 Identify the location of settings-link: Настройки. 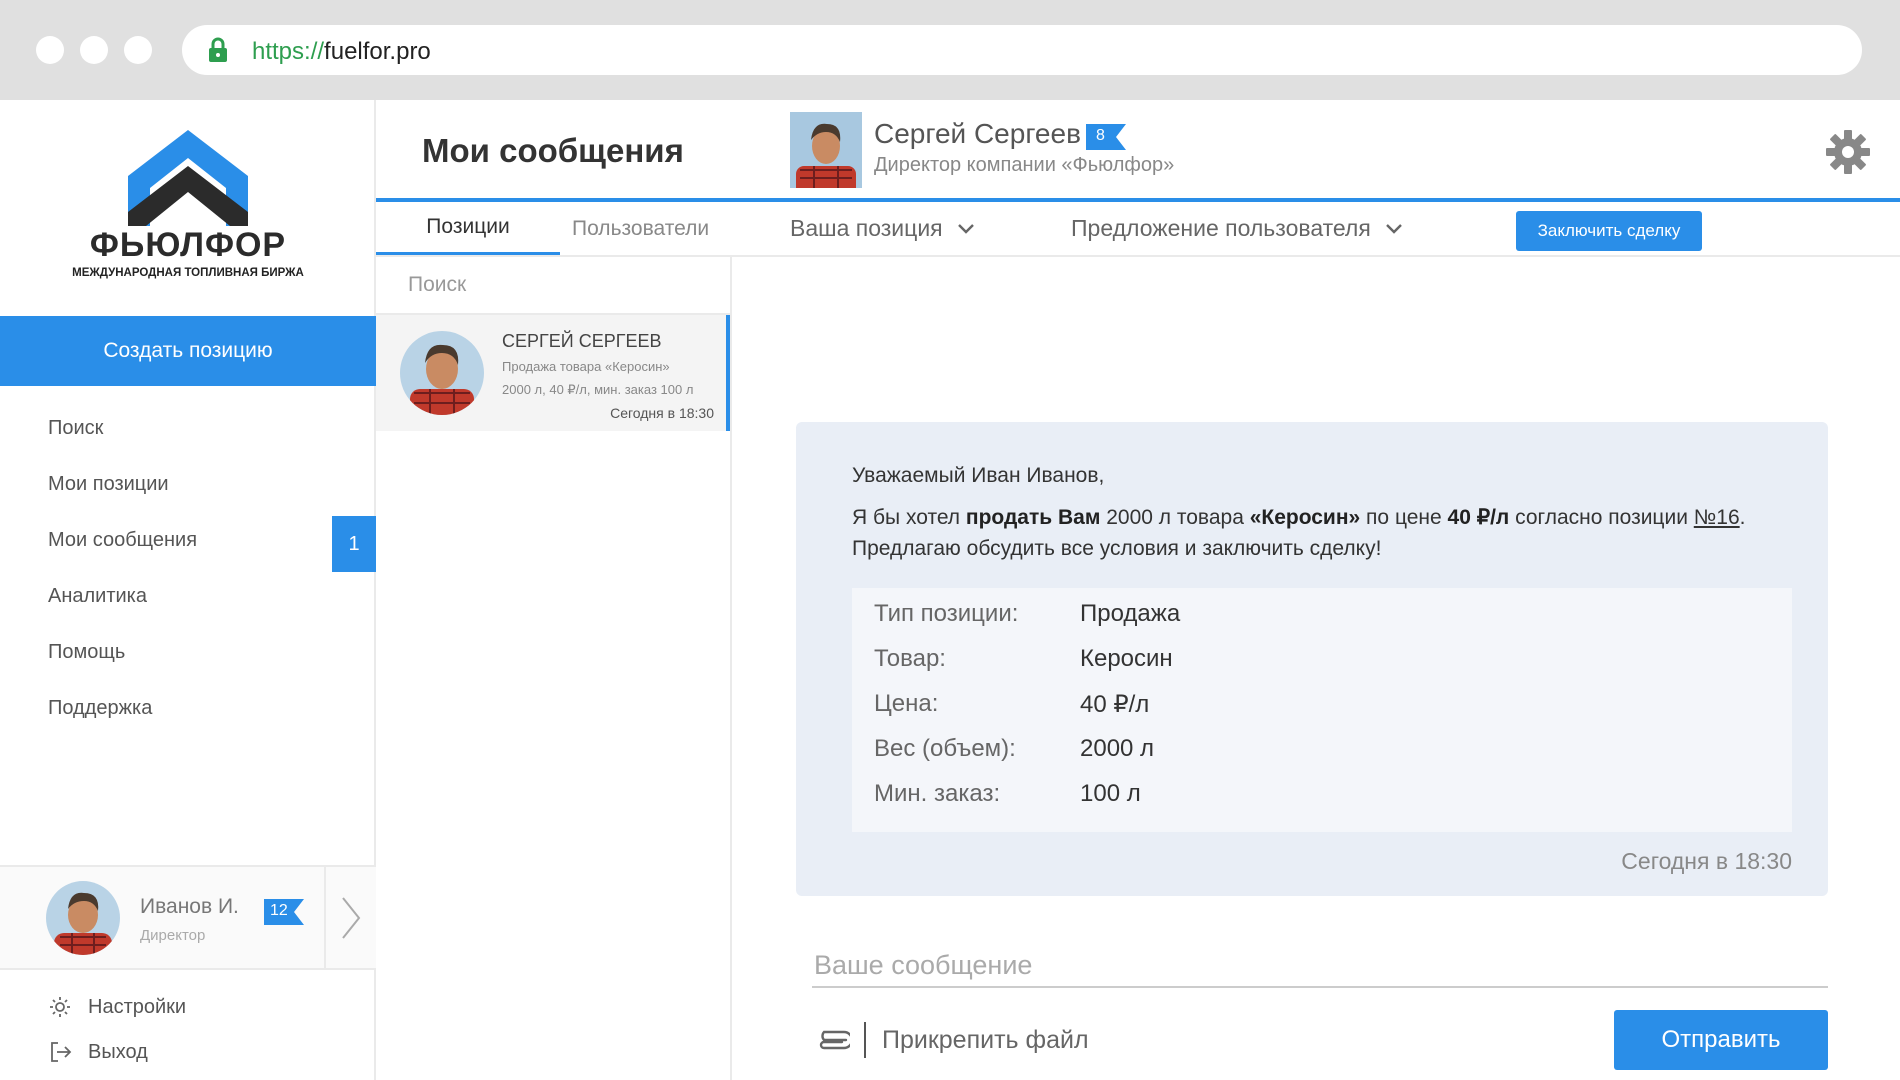
(117, 1007).